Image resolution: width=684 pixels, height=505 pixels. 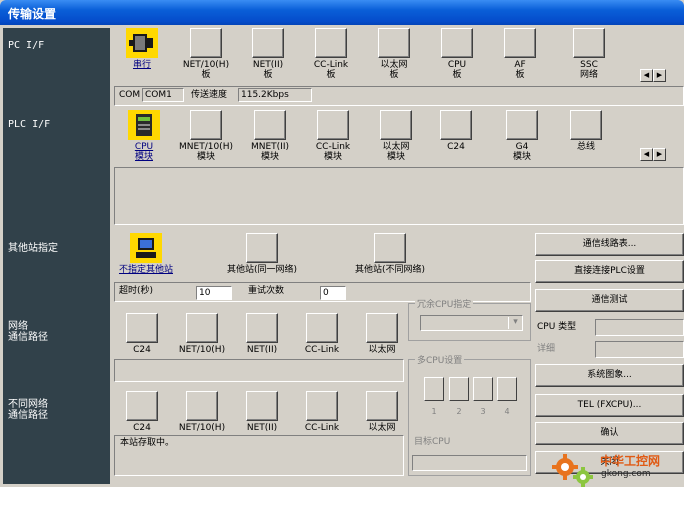 I want to click on tile-label: C24, so click(x=142, y=350).